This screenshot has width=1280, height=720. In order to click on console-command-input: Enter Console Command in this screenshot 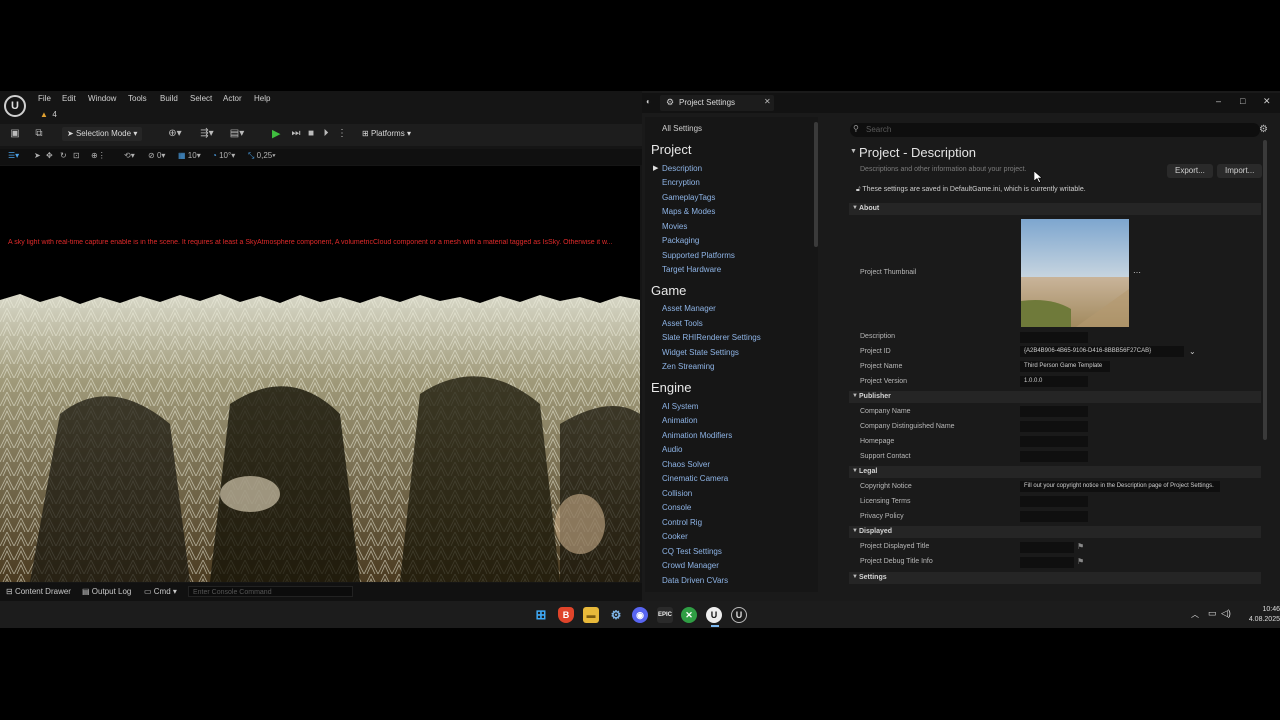, I will do `click(270, 591)`.